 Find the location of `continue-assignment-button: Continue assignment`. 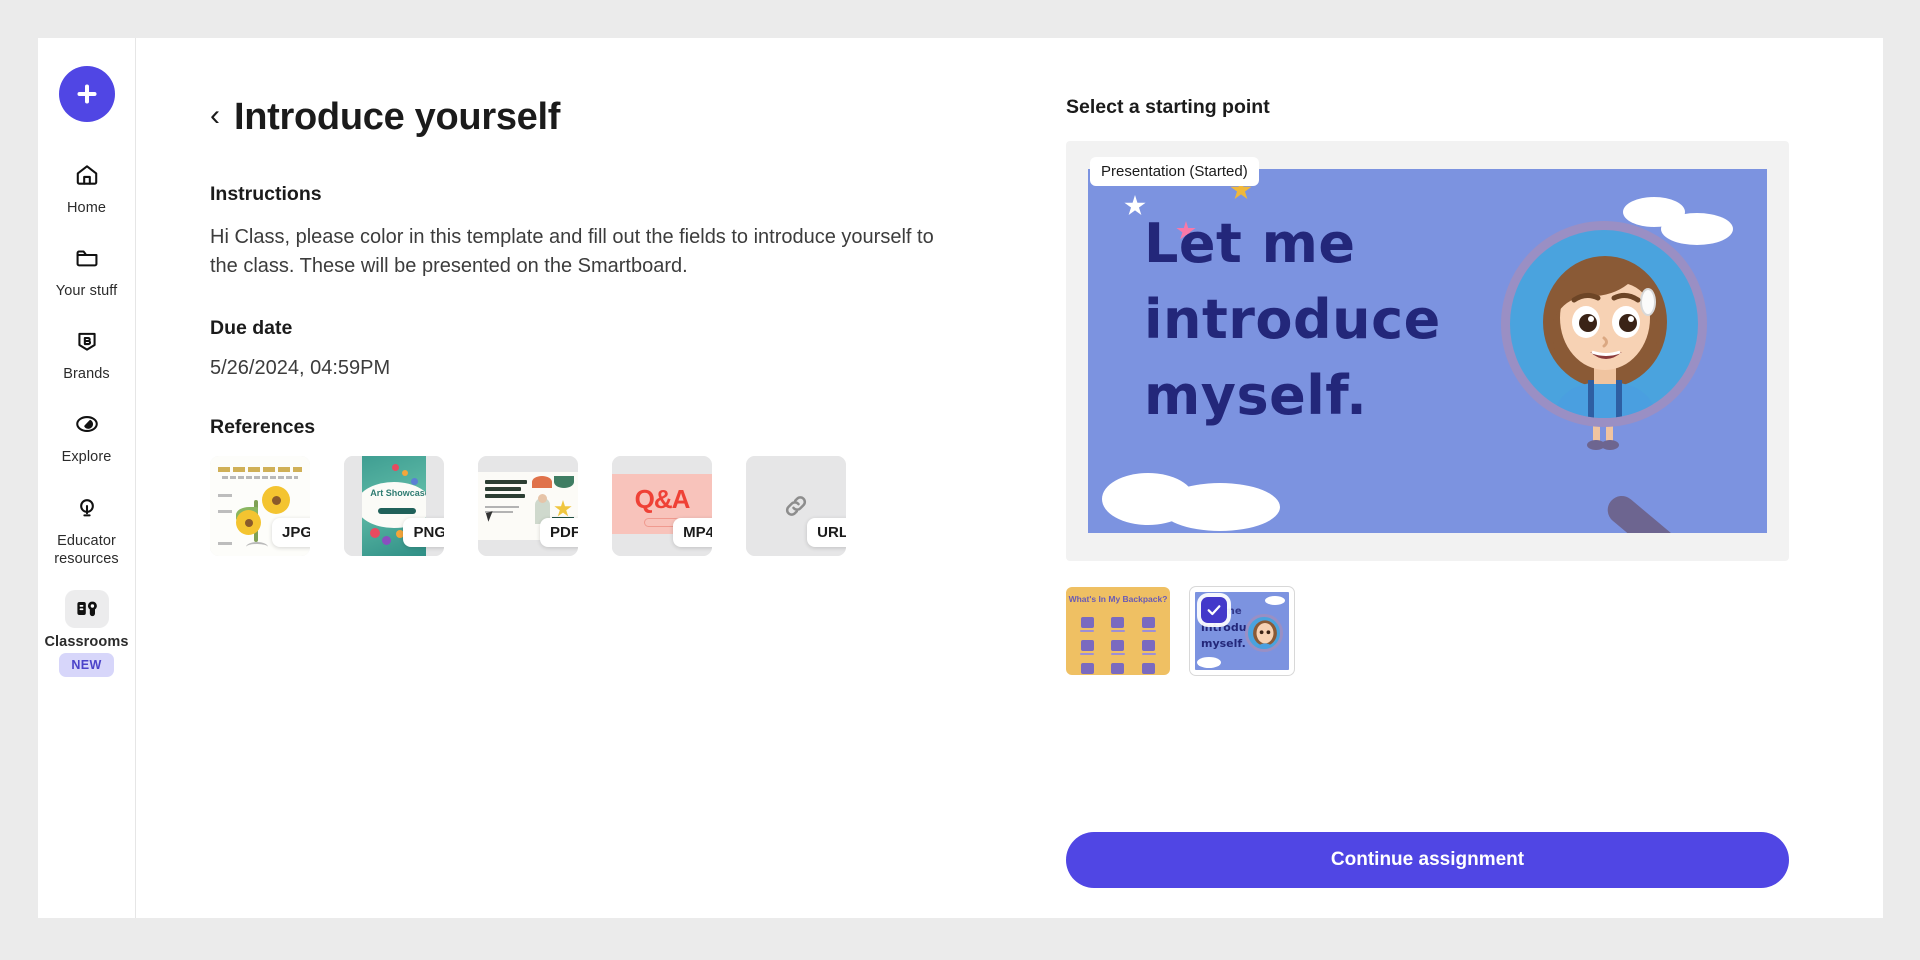

continue-assignment-button: Continue assignment is located at coordinates (1427, 860).